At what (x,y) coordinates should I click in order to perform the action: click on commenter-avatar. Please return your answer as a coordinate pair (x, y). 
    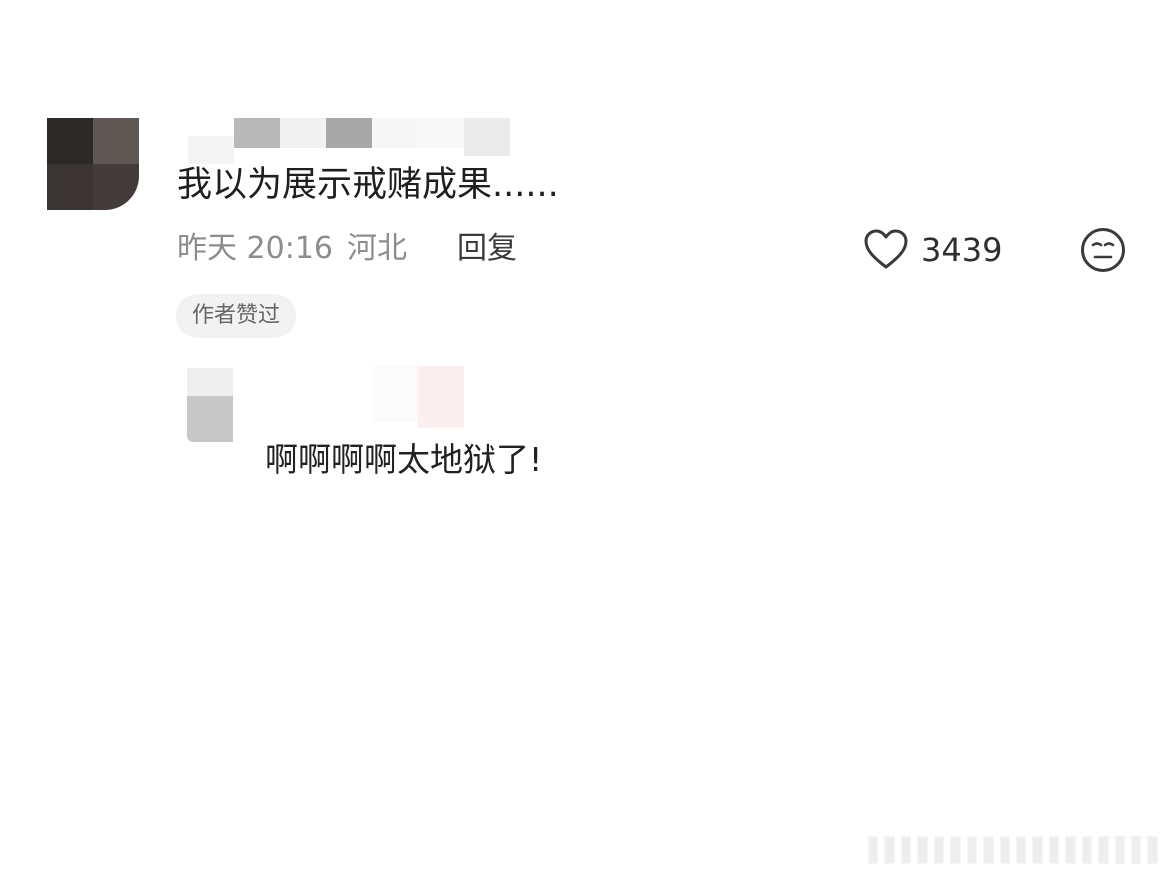
    Looking at the image, I should click on (93, 164).